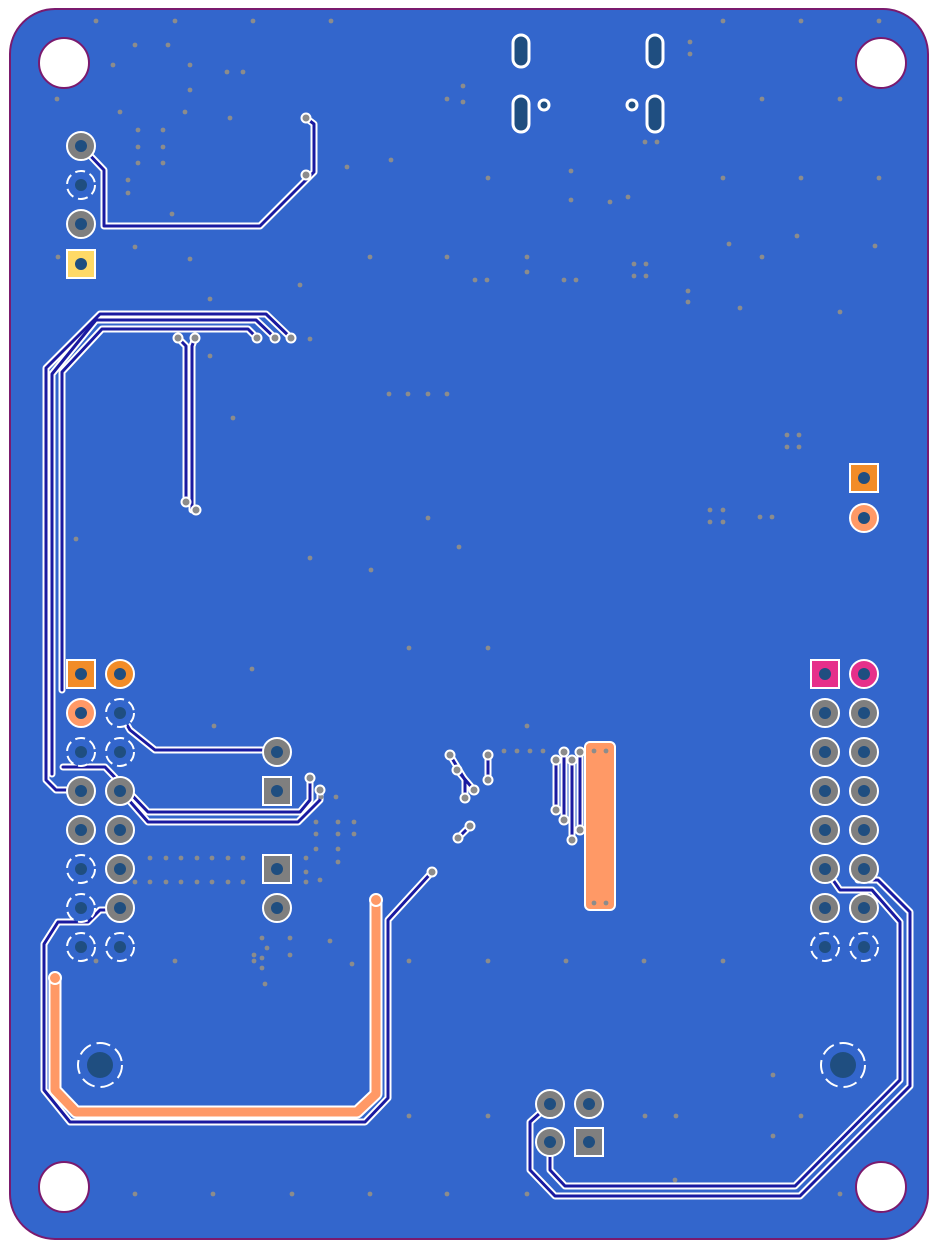 This screenshot has height=1240, width=929. What do you see at coordinates (64, 63) in the screenshot?
I see `mounting-hole-top-left` at bounding box center [64, 63].